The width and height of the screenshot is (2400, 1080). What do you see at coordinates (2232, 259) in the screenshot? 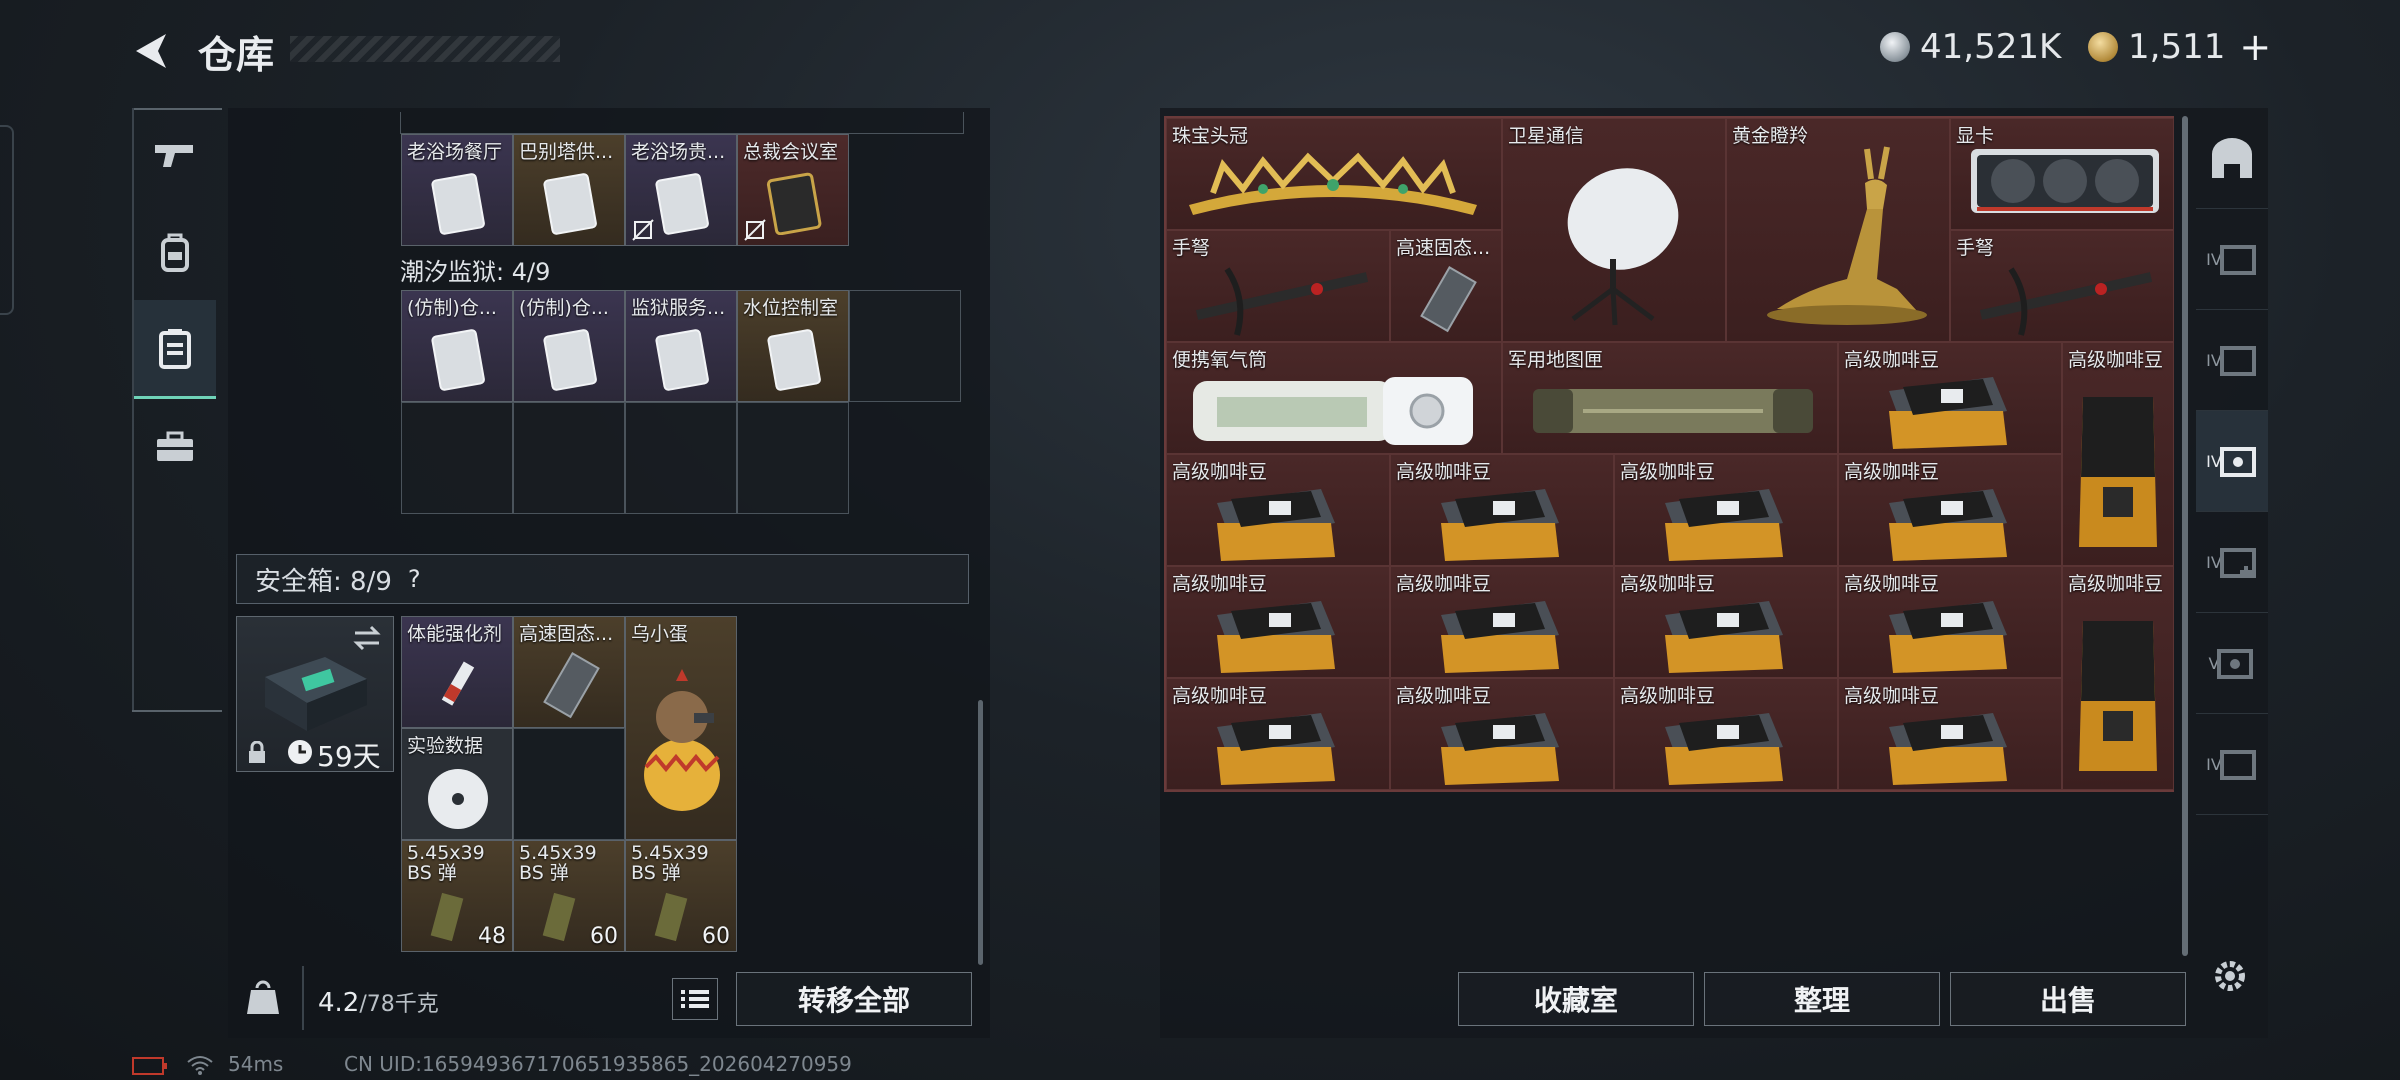
I see `tab-container-1: IV` at bounding box center [2232, 259].